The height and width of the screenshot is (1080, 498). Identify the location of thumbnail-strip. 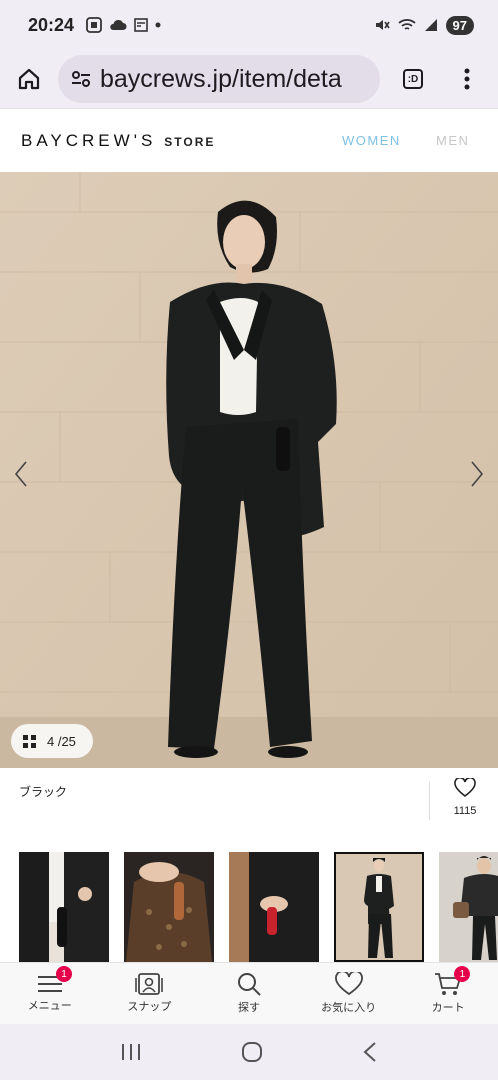
(249, 907).